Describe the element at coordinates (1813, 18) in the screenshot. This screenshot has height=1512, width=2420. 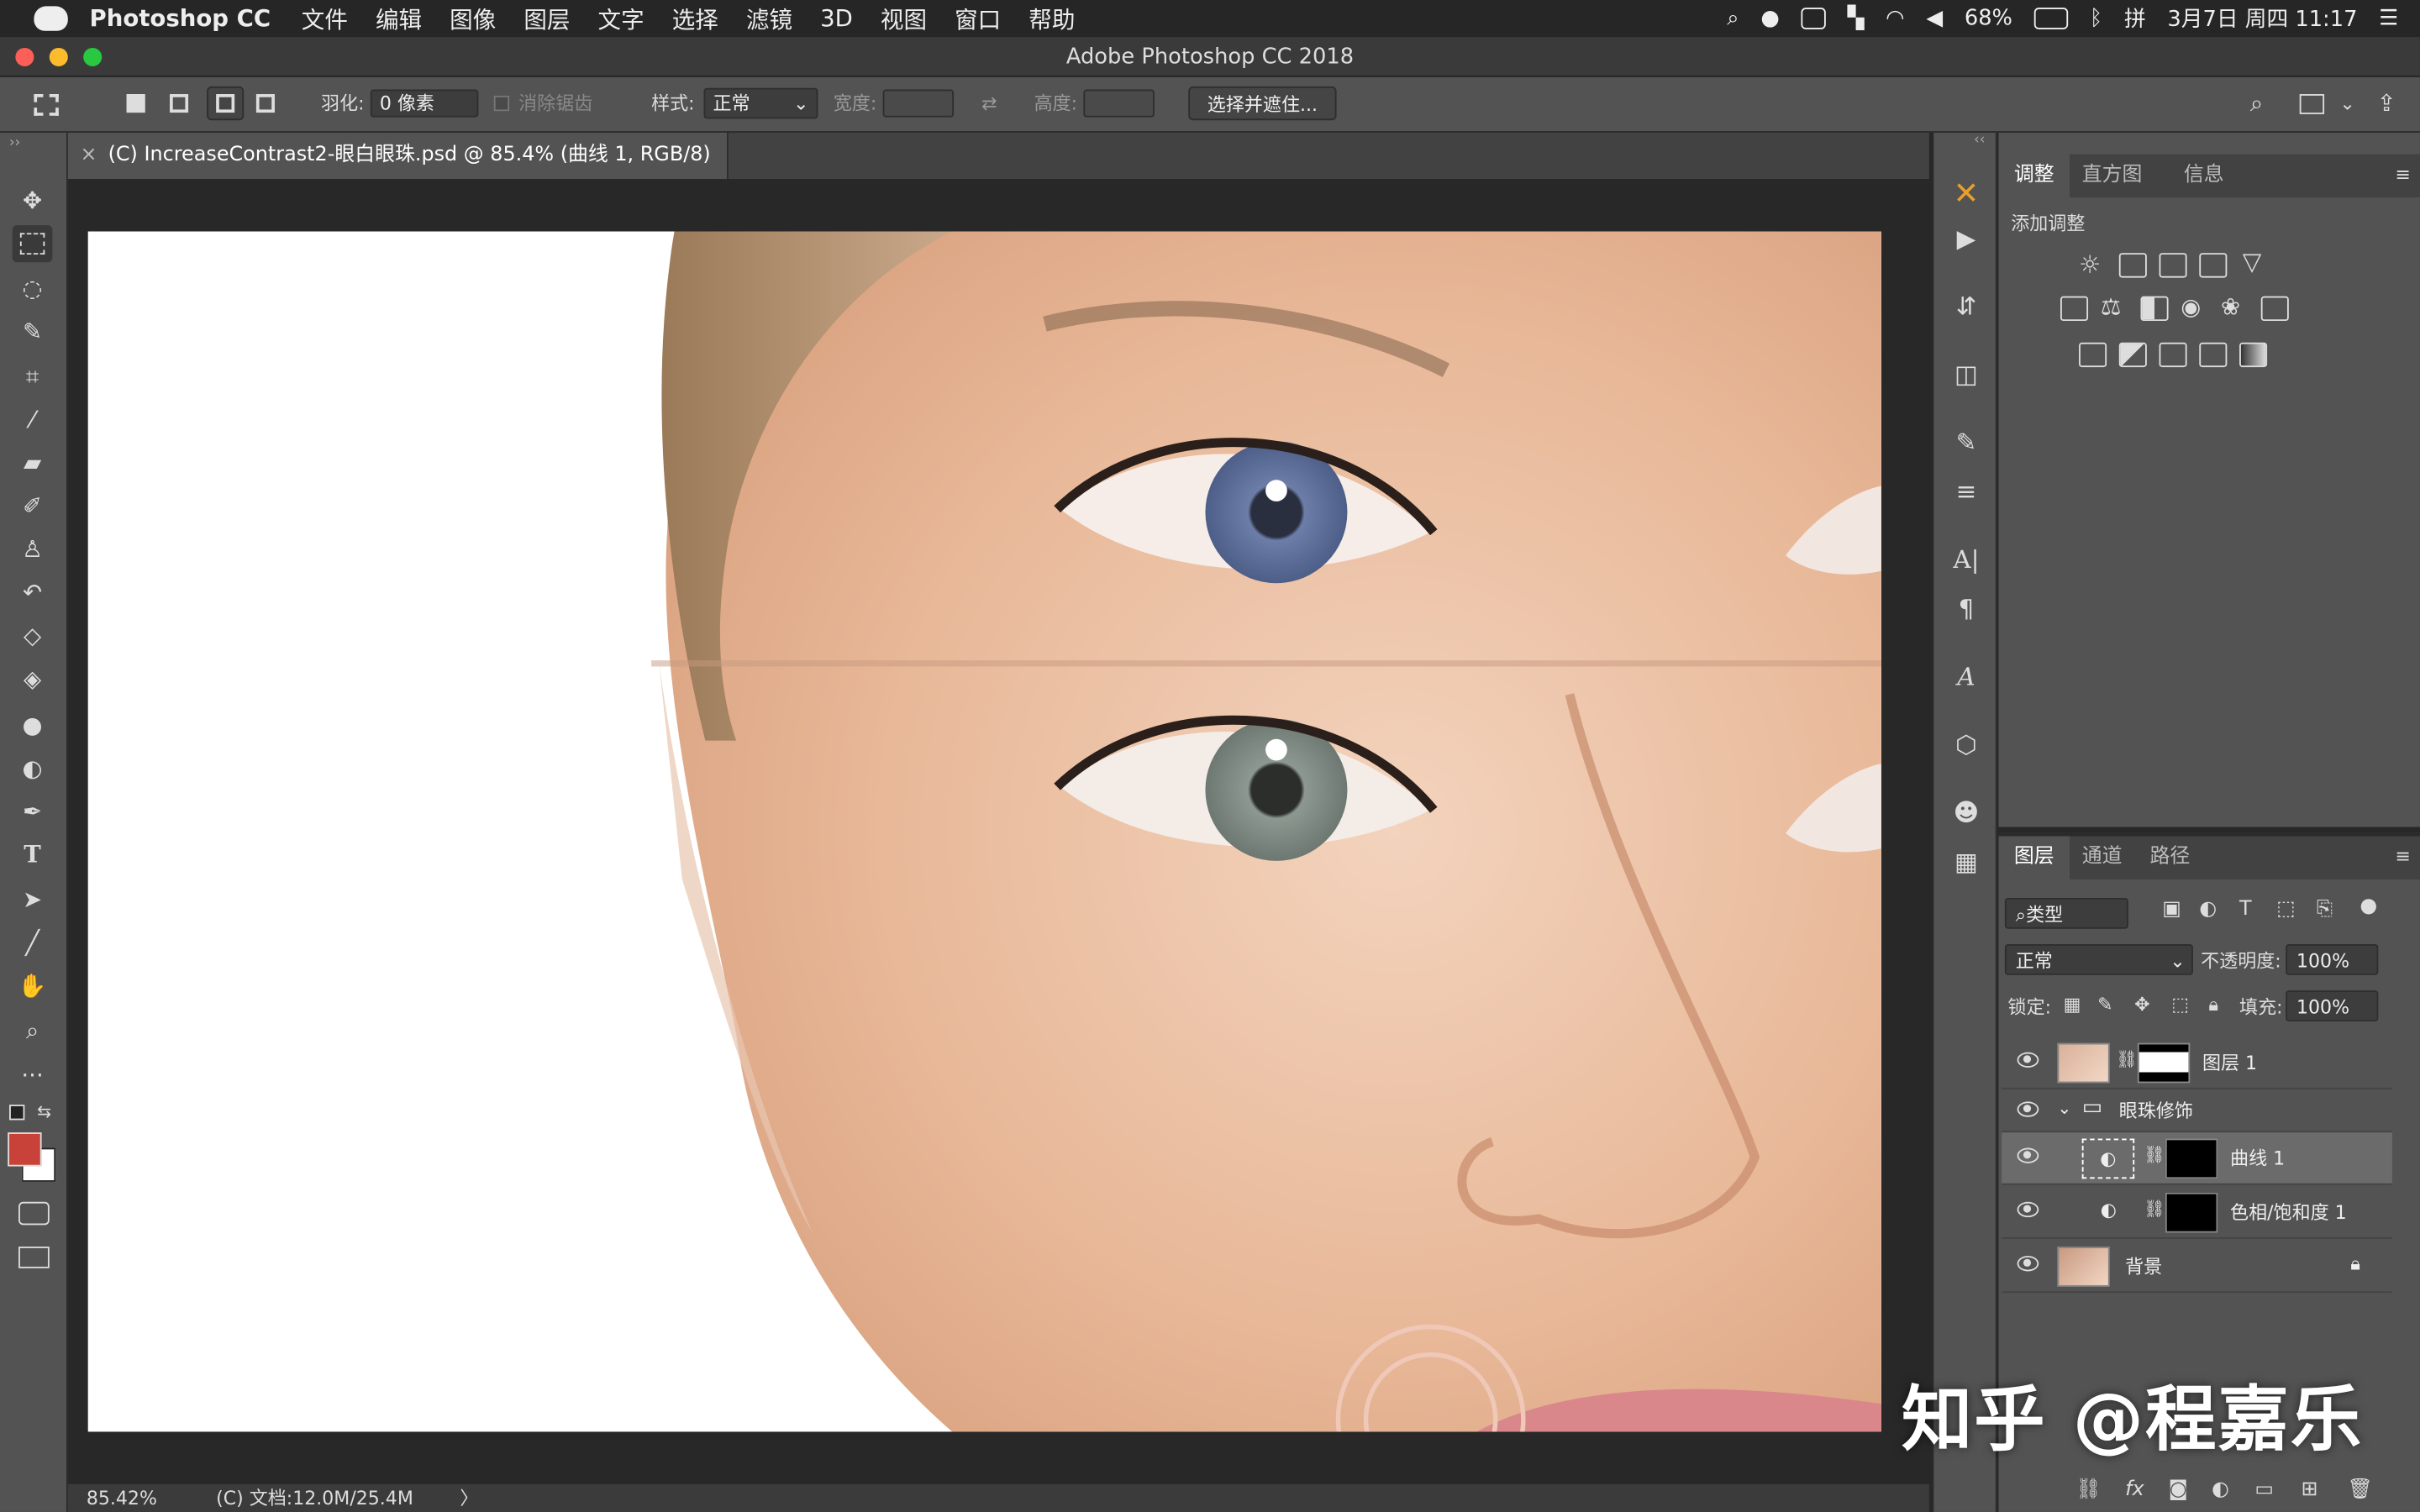
I see `keyboard-icon` at that location.